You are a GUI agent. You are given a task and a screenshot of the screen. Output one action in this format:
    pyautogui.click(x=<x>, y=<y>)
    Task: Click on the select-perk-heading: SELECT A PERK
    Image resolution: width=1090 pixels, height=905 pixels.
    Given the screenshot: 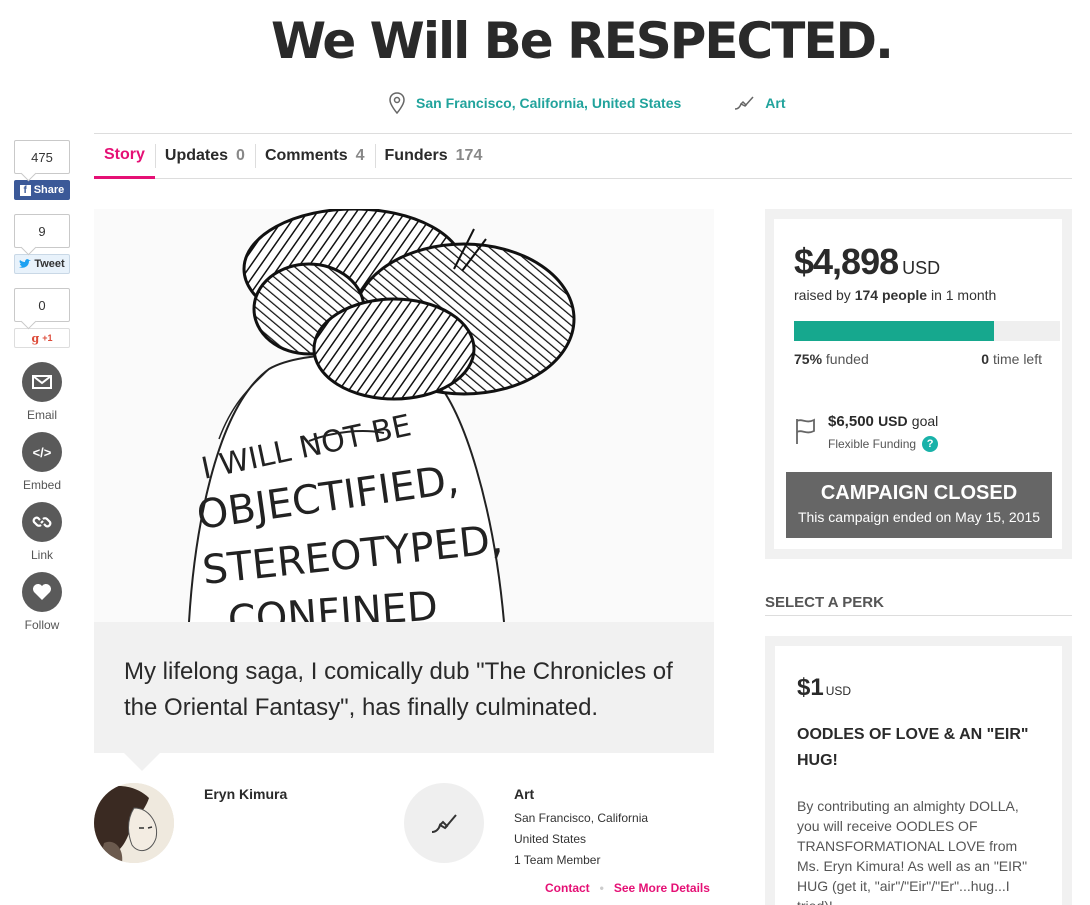 What is the action you would take?
    pyautogui.click(x=918, y=605)
    